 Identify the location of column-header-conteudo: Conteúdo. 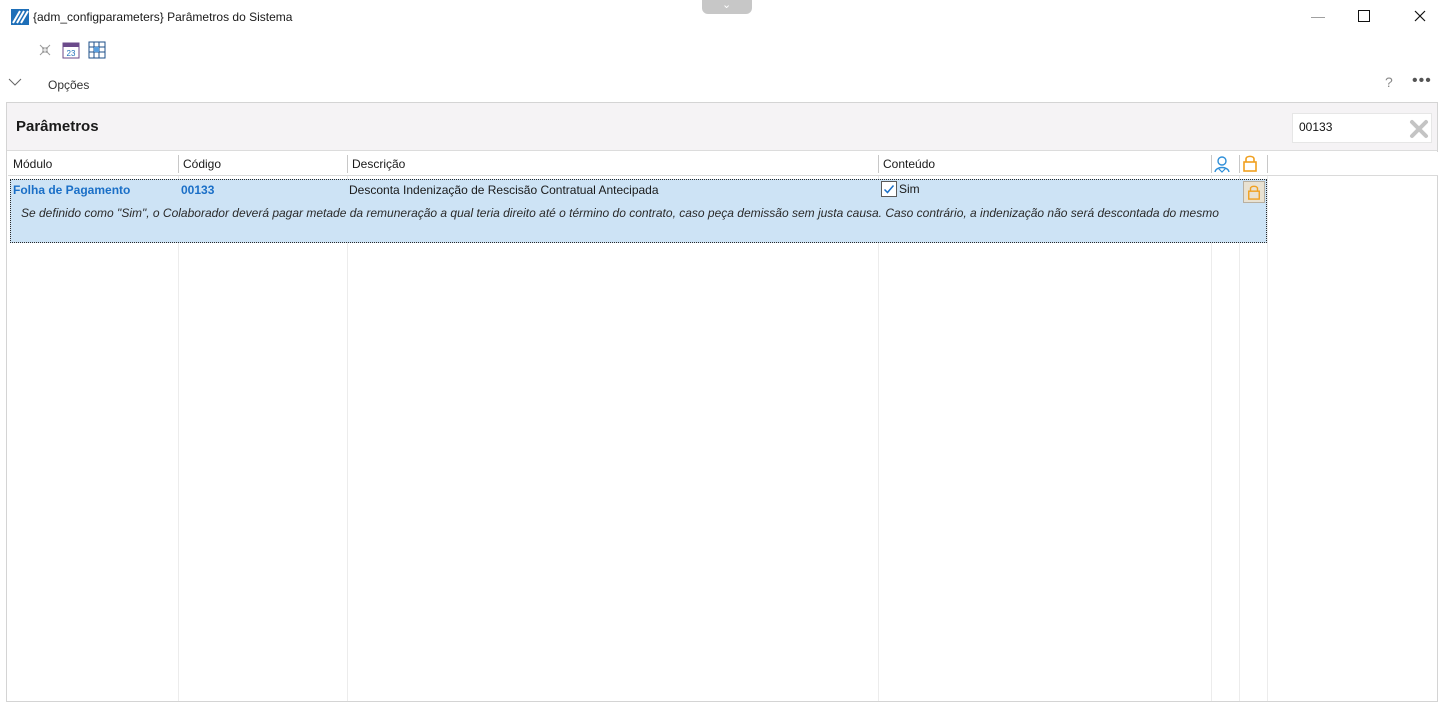
(909, 164).